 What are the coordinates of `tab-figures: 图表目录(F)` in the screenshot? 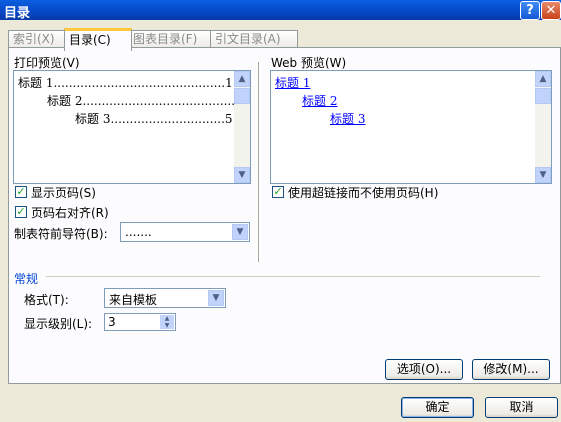 It's located at (172, 39).